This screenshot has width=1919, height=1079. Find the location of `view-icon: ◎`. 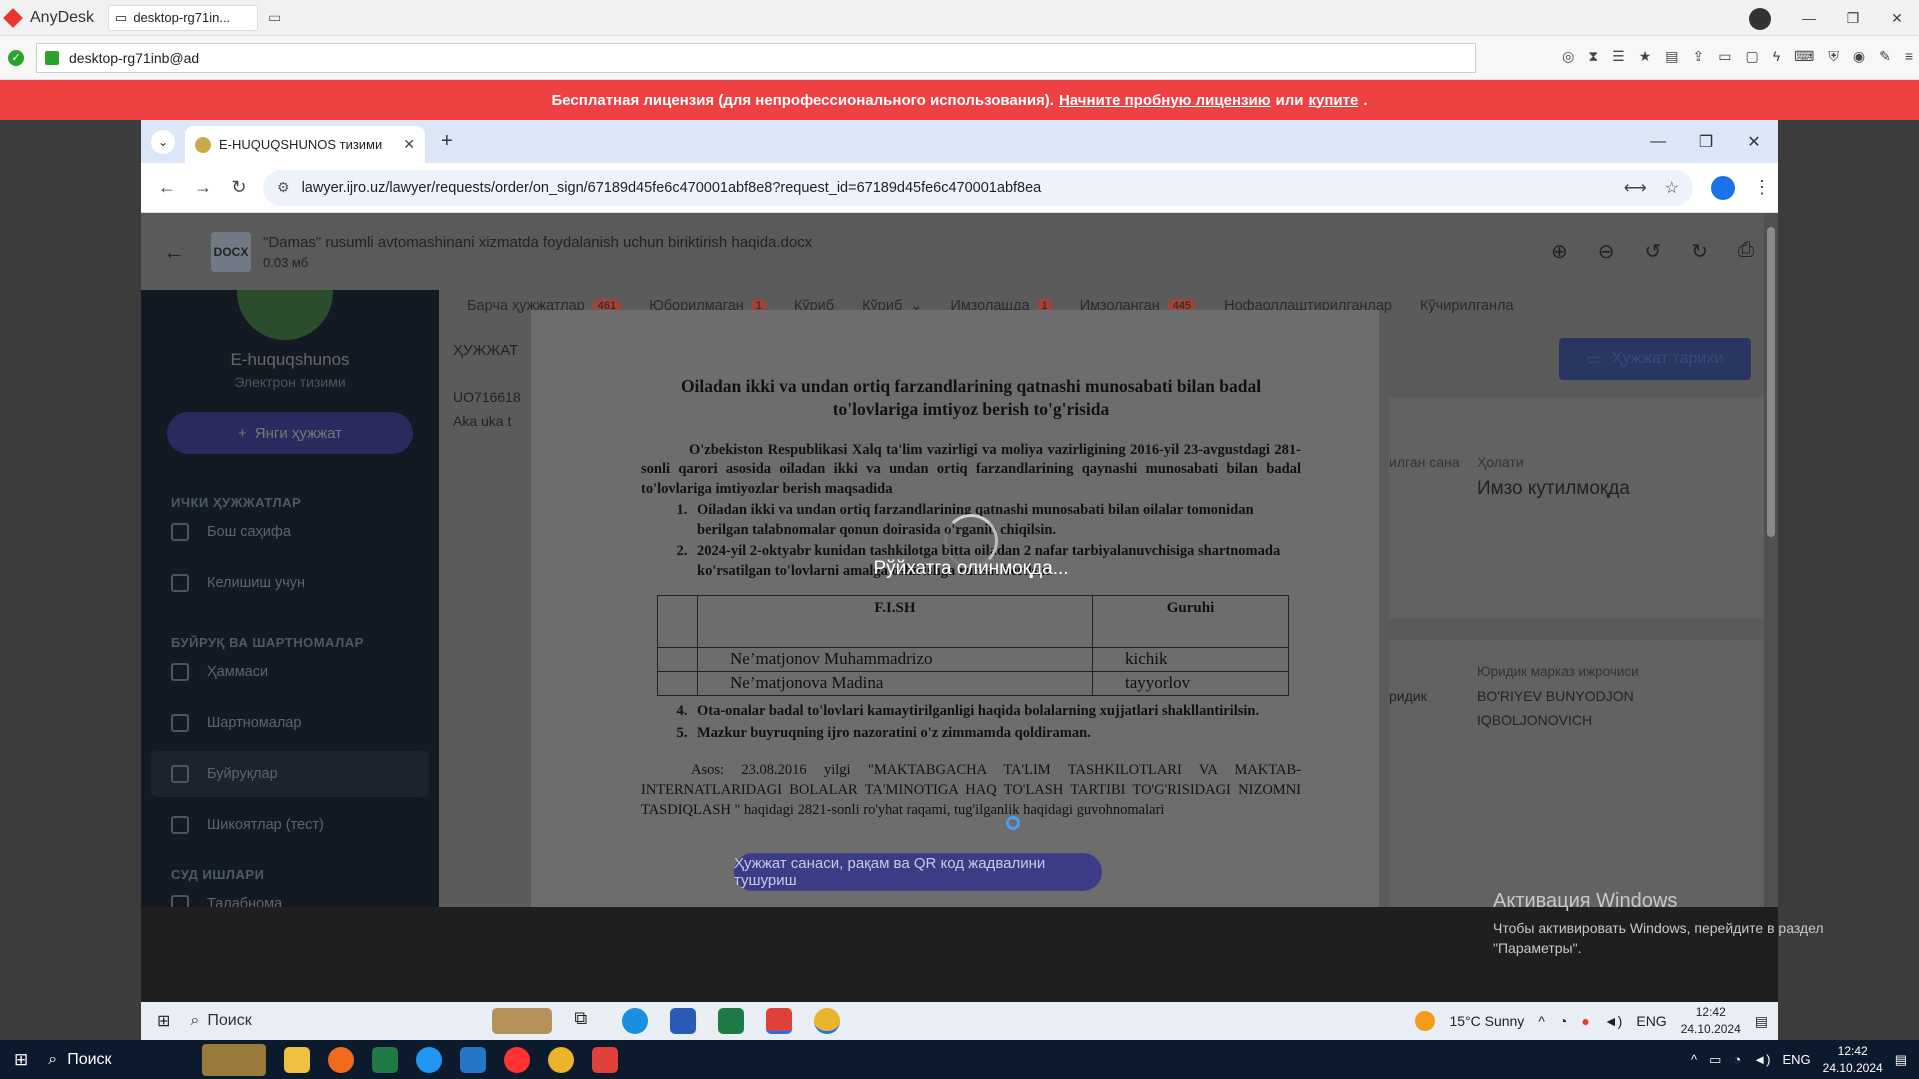

view-icon: ◎ is located at coordinates (1568, 56).